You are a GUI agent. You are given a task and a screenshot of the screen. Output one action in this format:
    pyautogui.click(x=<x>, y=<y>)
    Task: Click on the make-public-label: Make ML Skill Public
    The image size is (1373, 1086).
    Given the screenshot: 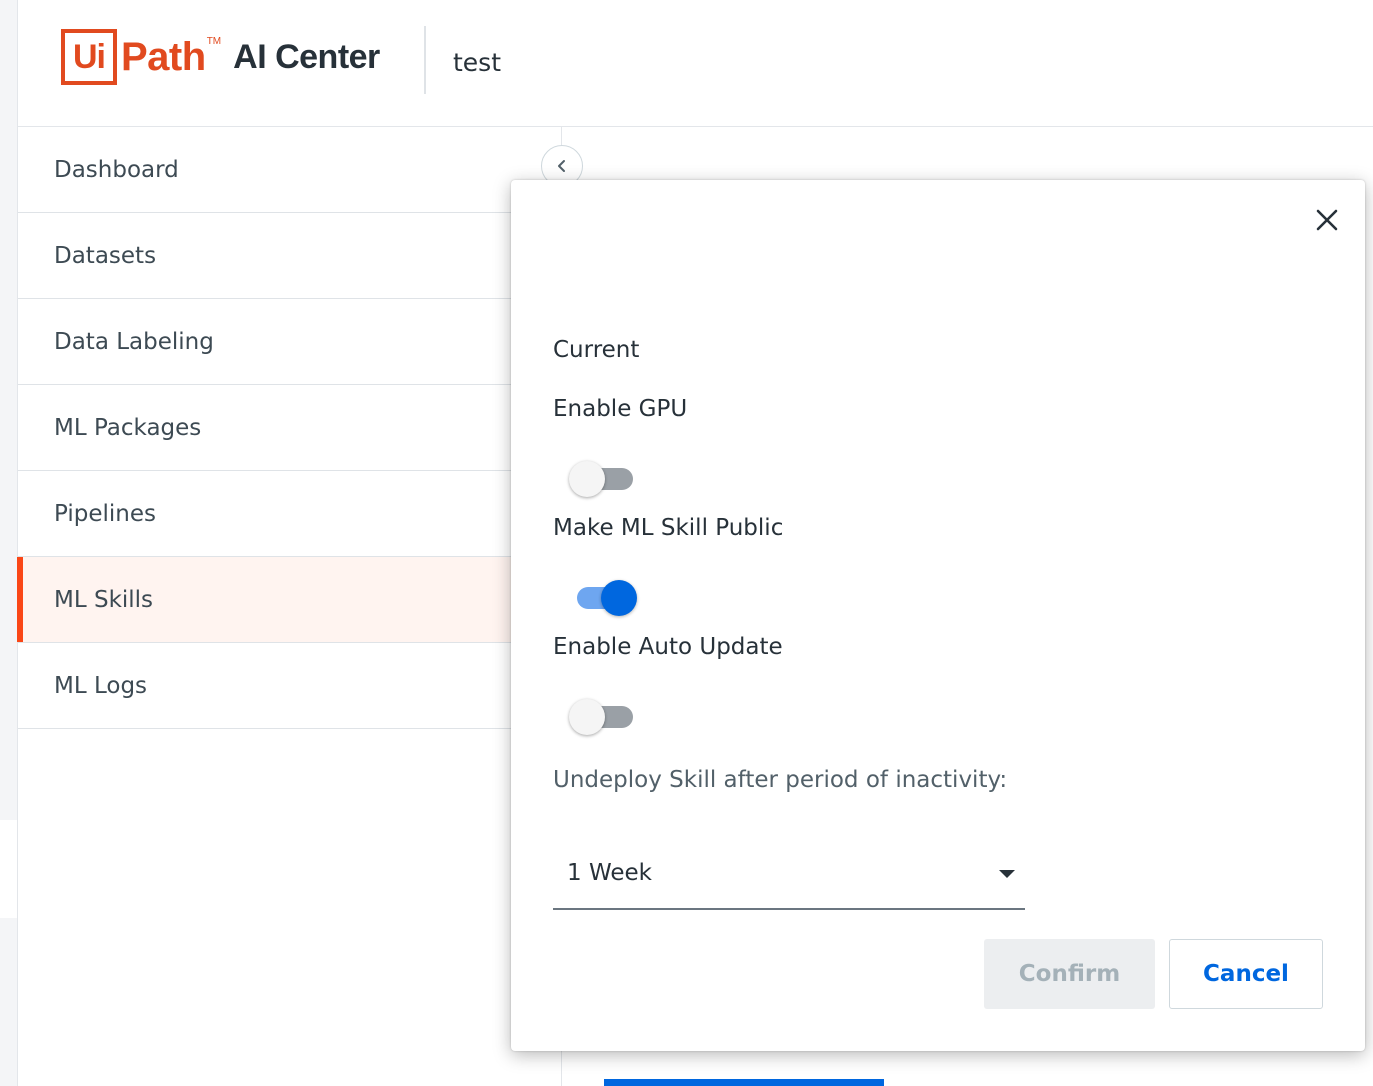 What is the action you would take?
    pyautogui.click(x=668, y=528)
    